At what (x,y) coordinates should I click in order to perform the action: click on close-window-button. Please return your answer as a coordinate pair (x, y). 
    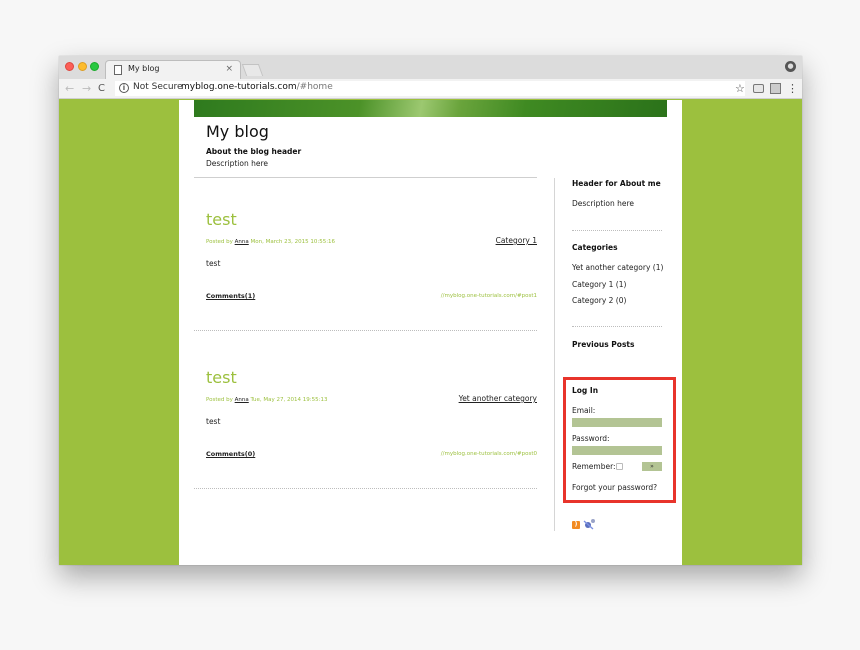
    Looking at the image, I should click on (69, 66).